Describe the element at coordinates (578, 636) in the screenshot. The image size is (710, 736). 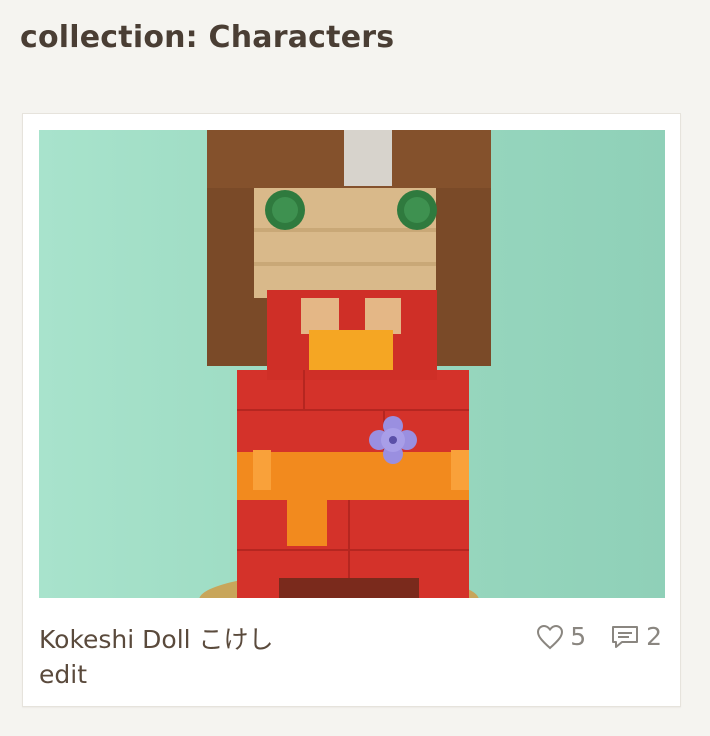
I see `likes-count: 5` at that location.